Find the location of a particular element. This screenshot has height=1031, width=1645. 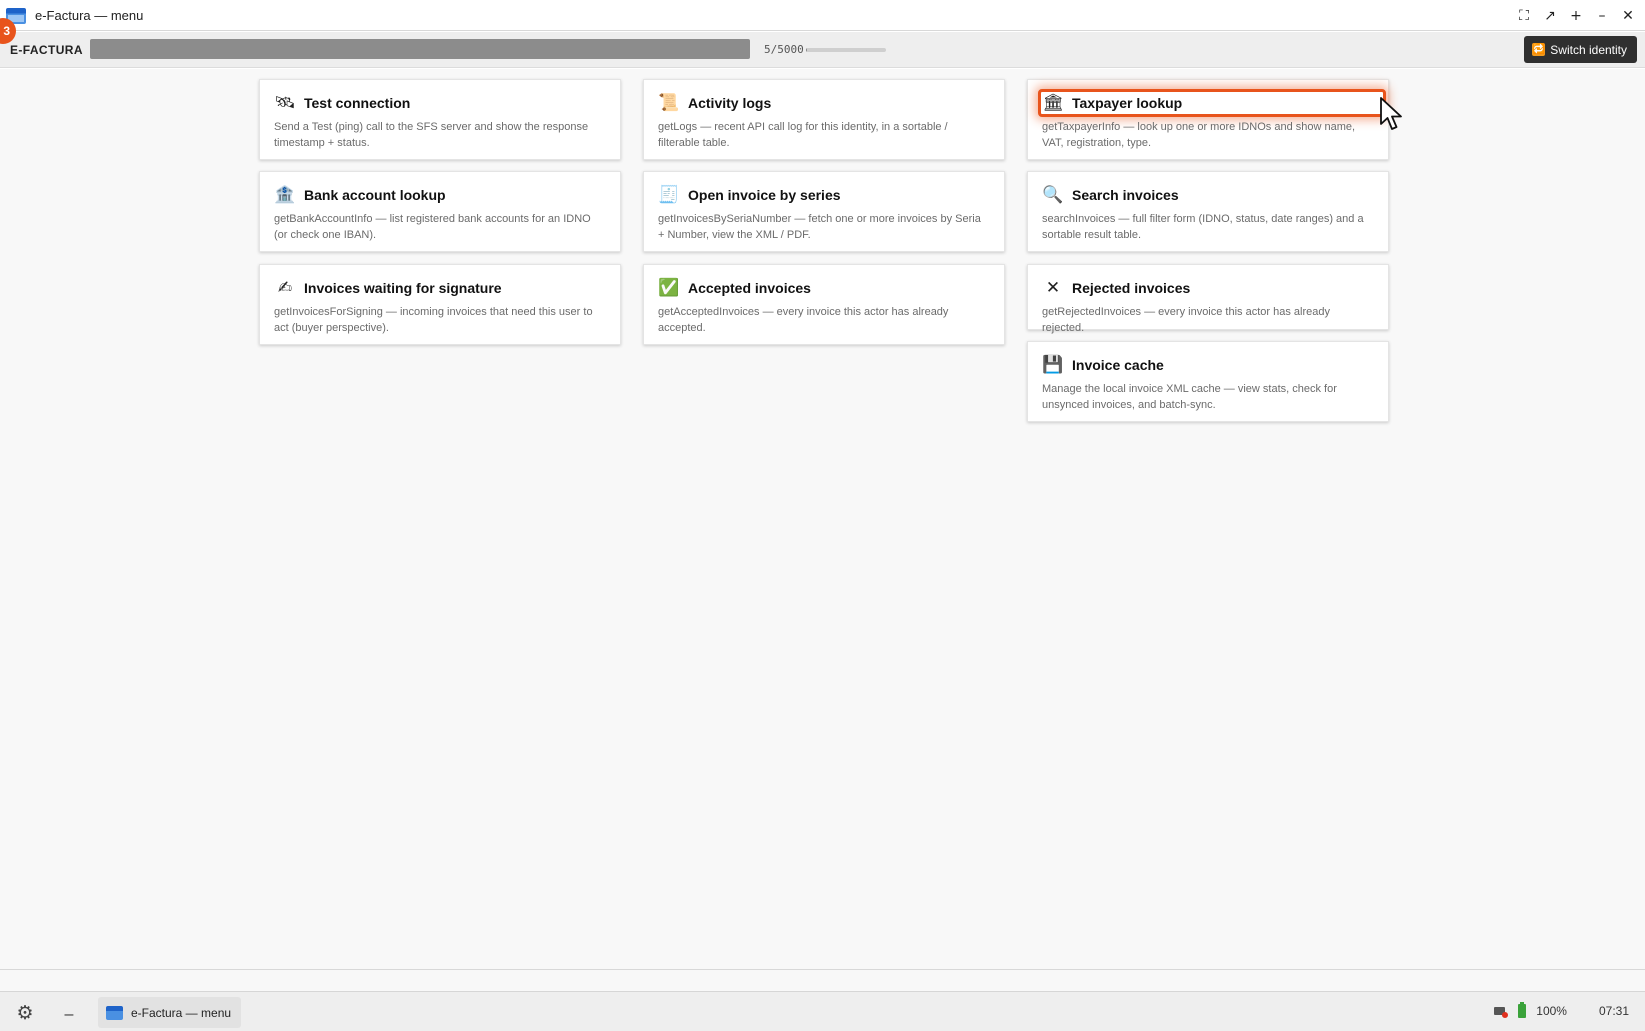

magnifier-icon: 🔍 is located at coordinates (1053, 195).